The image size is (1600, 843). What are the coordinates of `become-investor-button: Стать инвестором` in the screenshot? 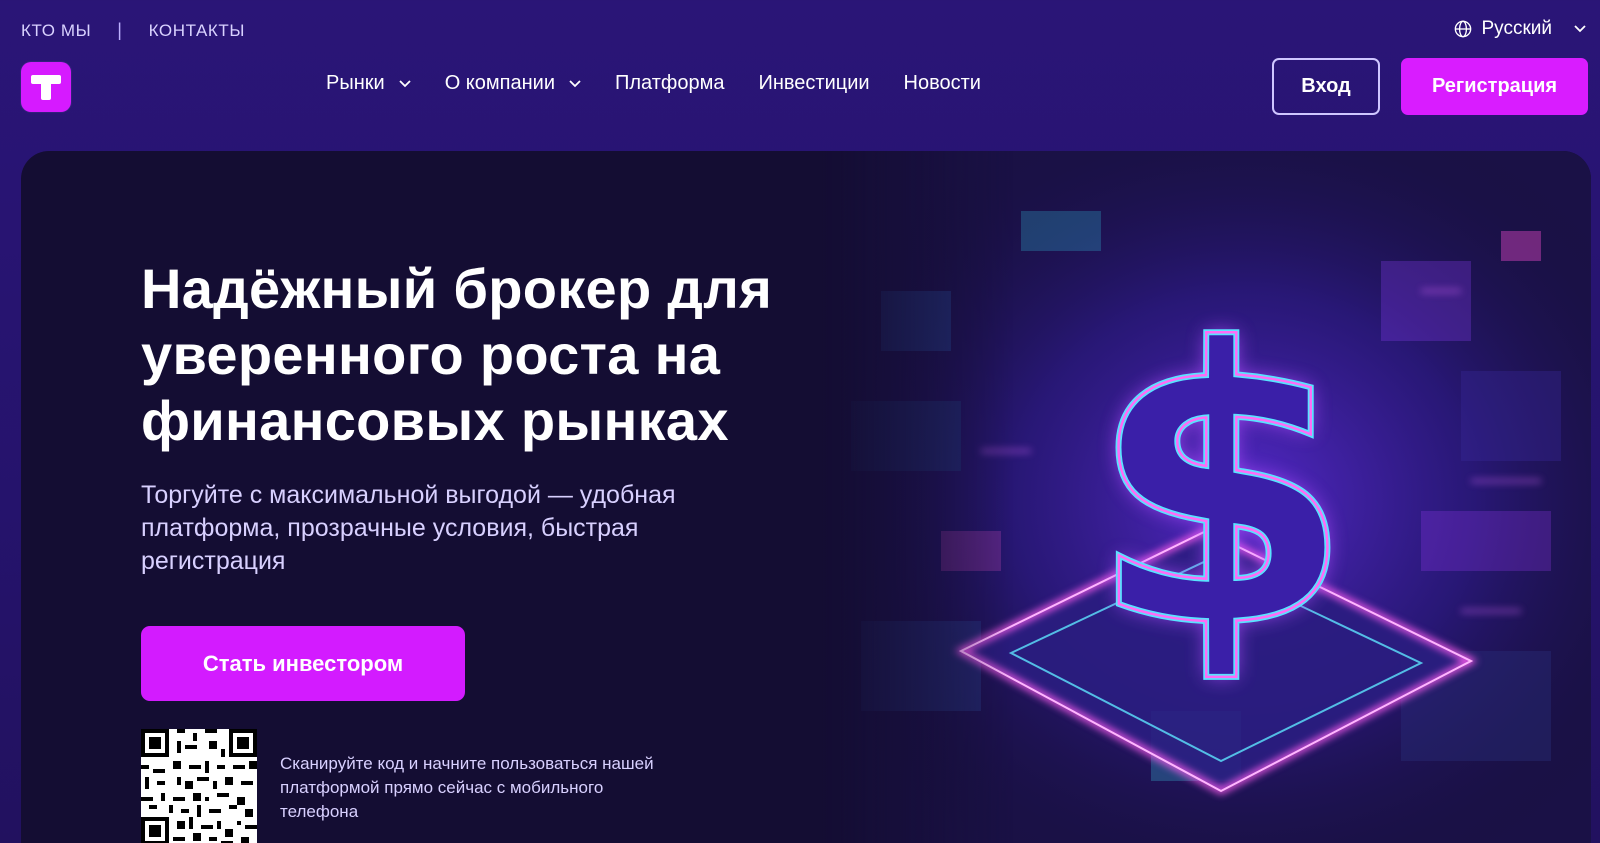 It's located at (303, 663).